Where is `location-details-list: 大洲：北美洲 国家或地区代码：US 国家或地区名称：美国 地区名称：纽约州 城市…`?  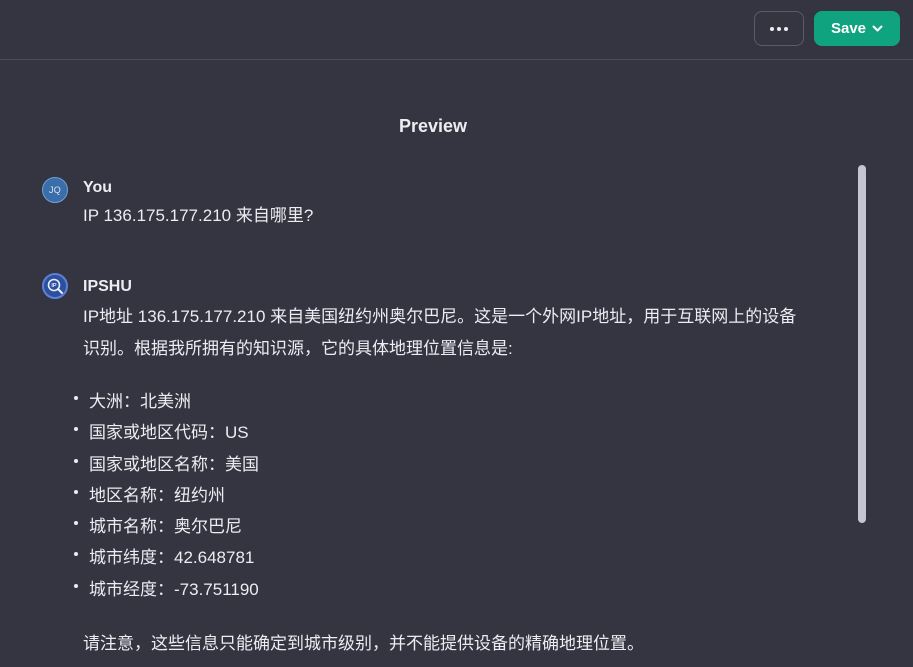 location-details-list: 大洲：北美洲 国家或地区代码：US 国家或地区名称：美国 地区名称：纽约州 城市… is located at coordinates (165, 495).